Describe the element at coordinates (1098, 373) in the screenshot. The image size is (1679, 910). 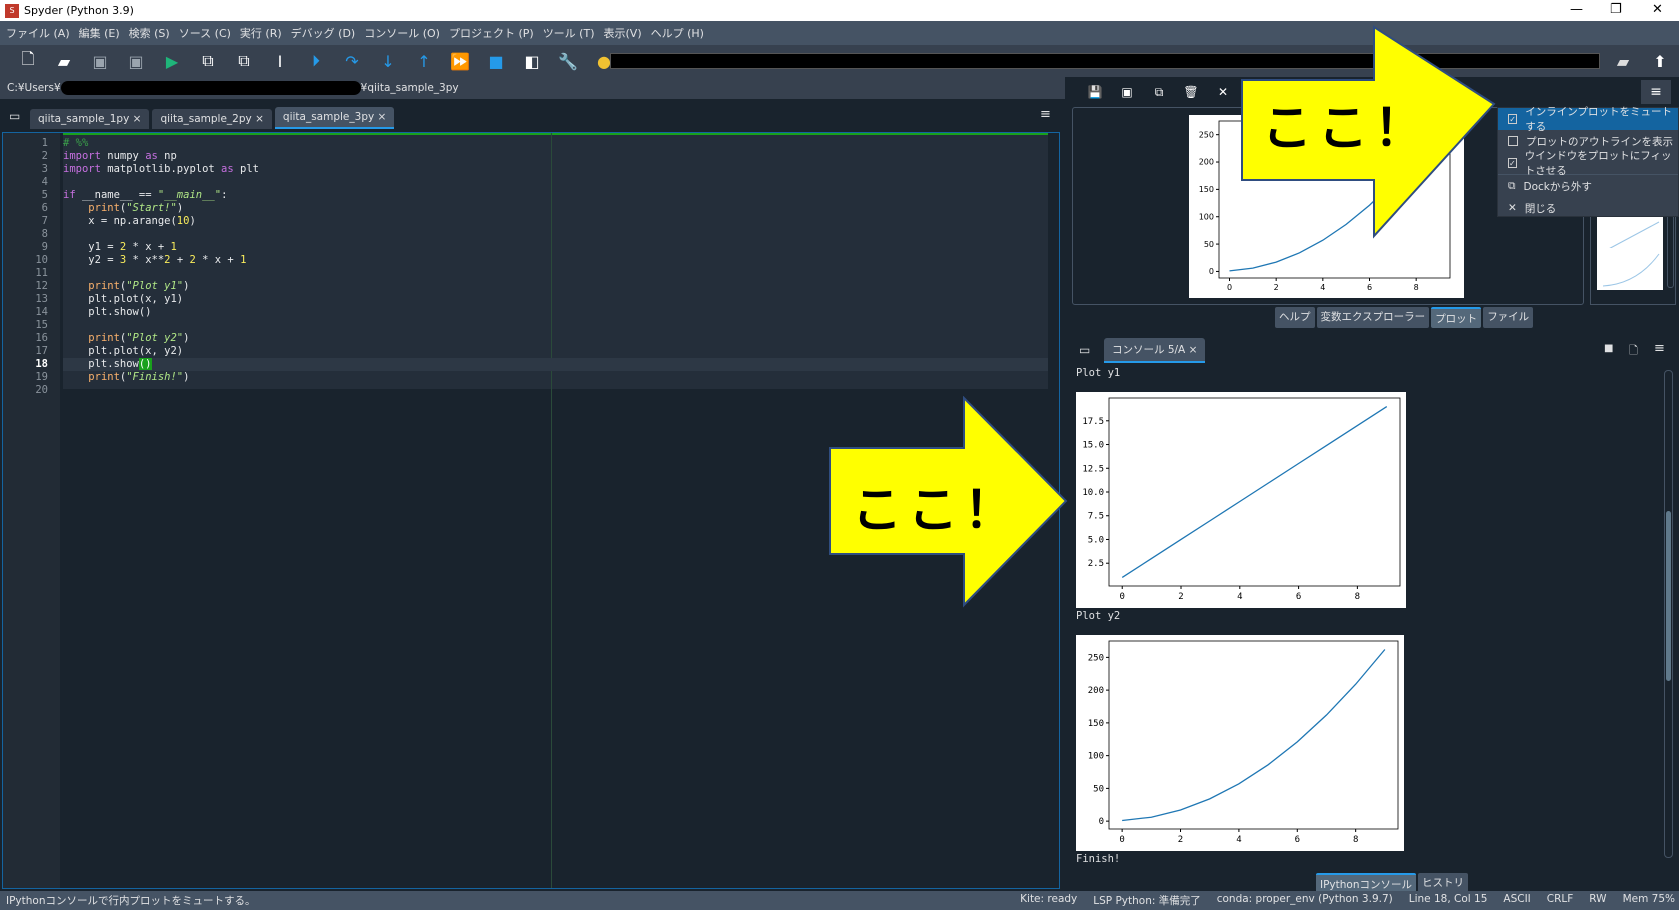
I see `console-output: Plot y1` at that location.